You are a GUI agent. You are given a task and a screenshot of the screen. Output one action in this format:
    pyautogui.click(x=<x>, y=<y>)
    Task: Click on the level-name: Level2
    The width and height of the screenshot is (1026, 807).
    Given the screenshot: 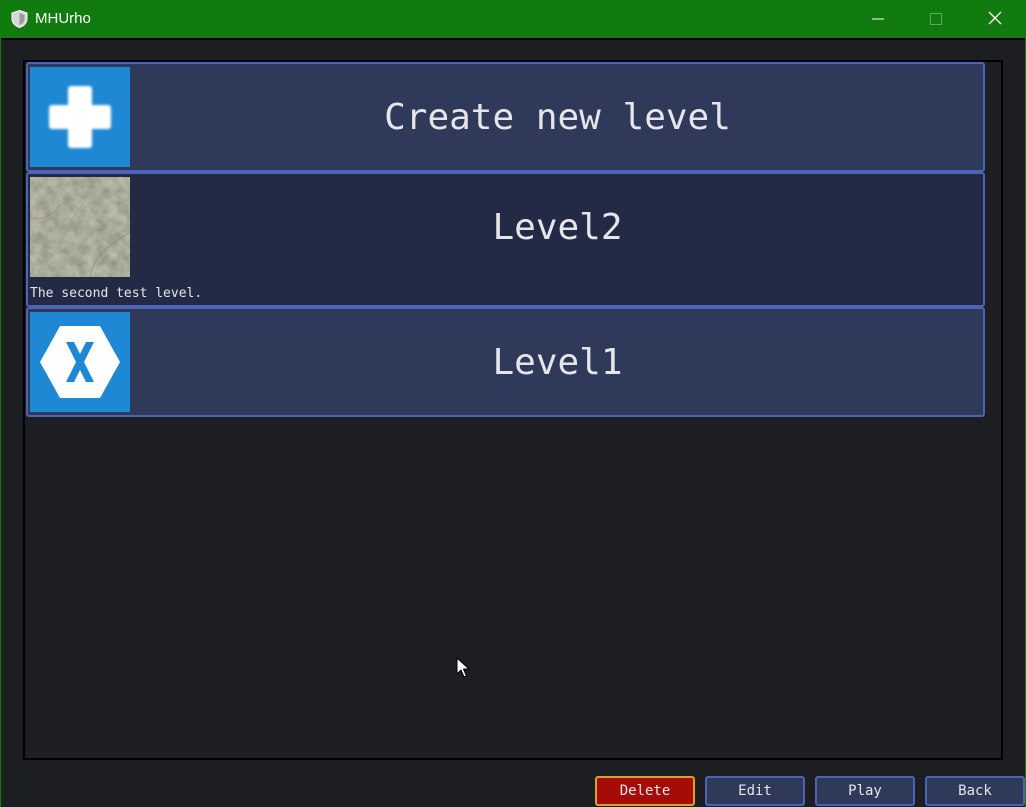 What is the action you would take?
    pyautogui.click(x=557, y=227)
    